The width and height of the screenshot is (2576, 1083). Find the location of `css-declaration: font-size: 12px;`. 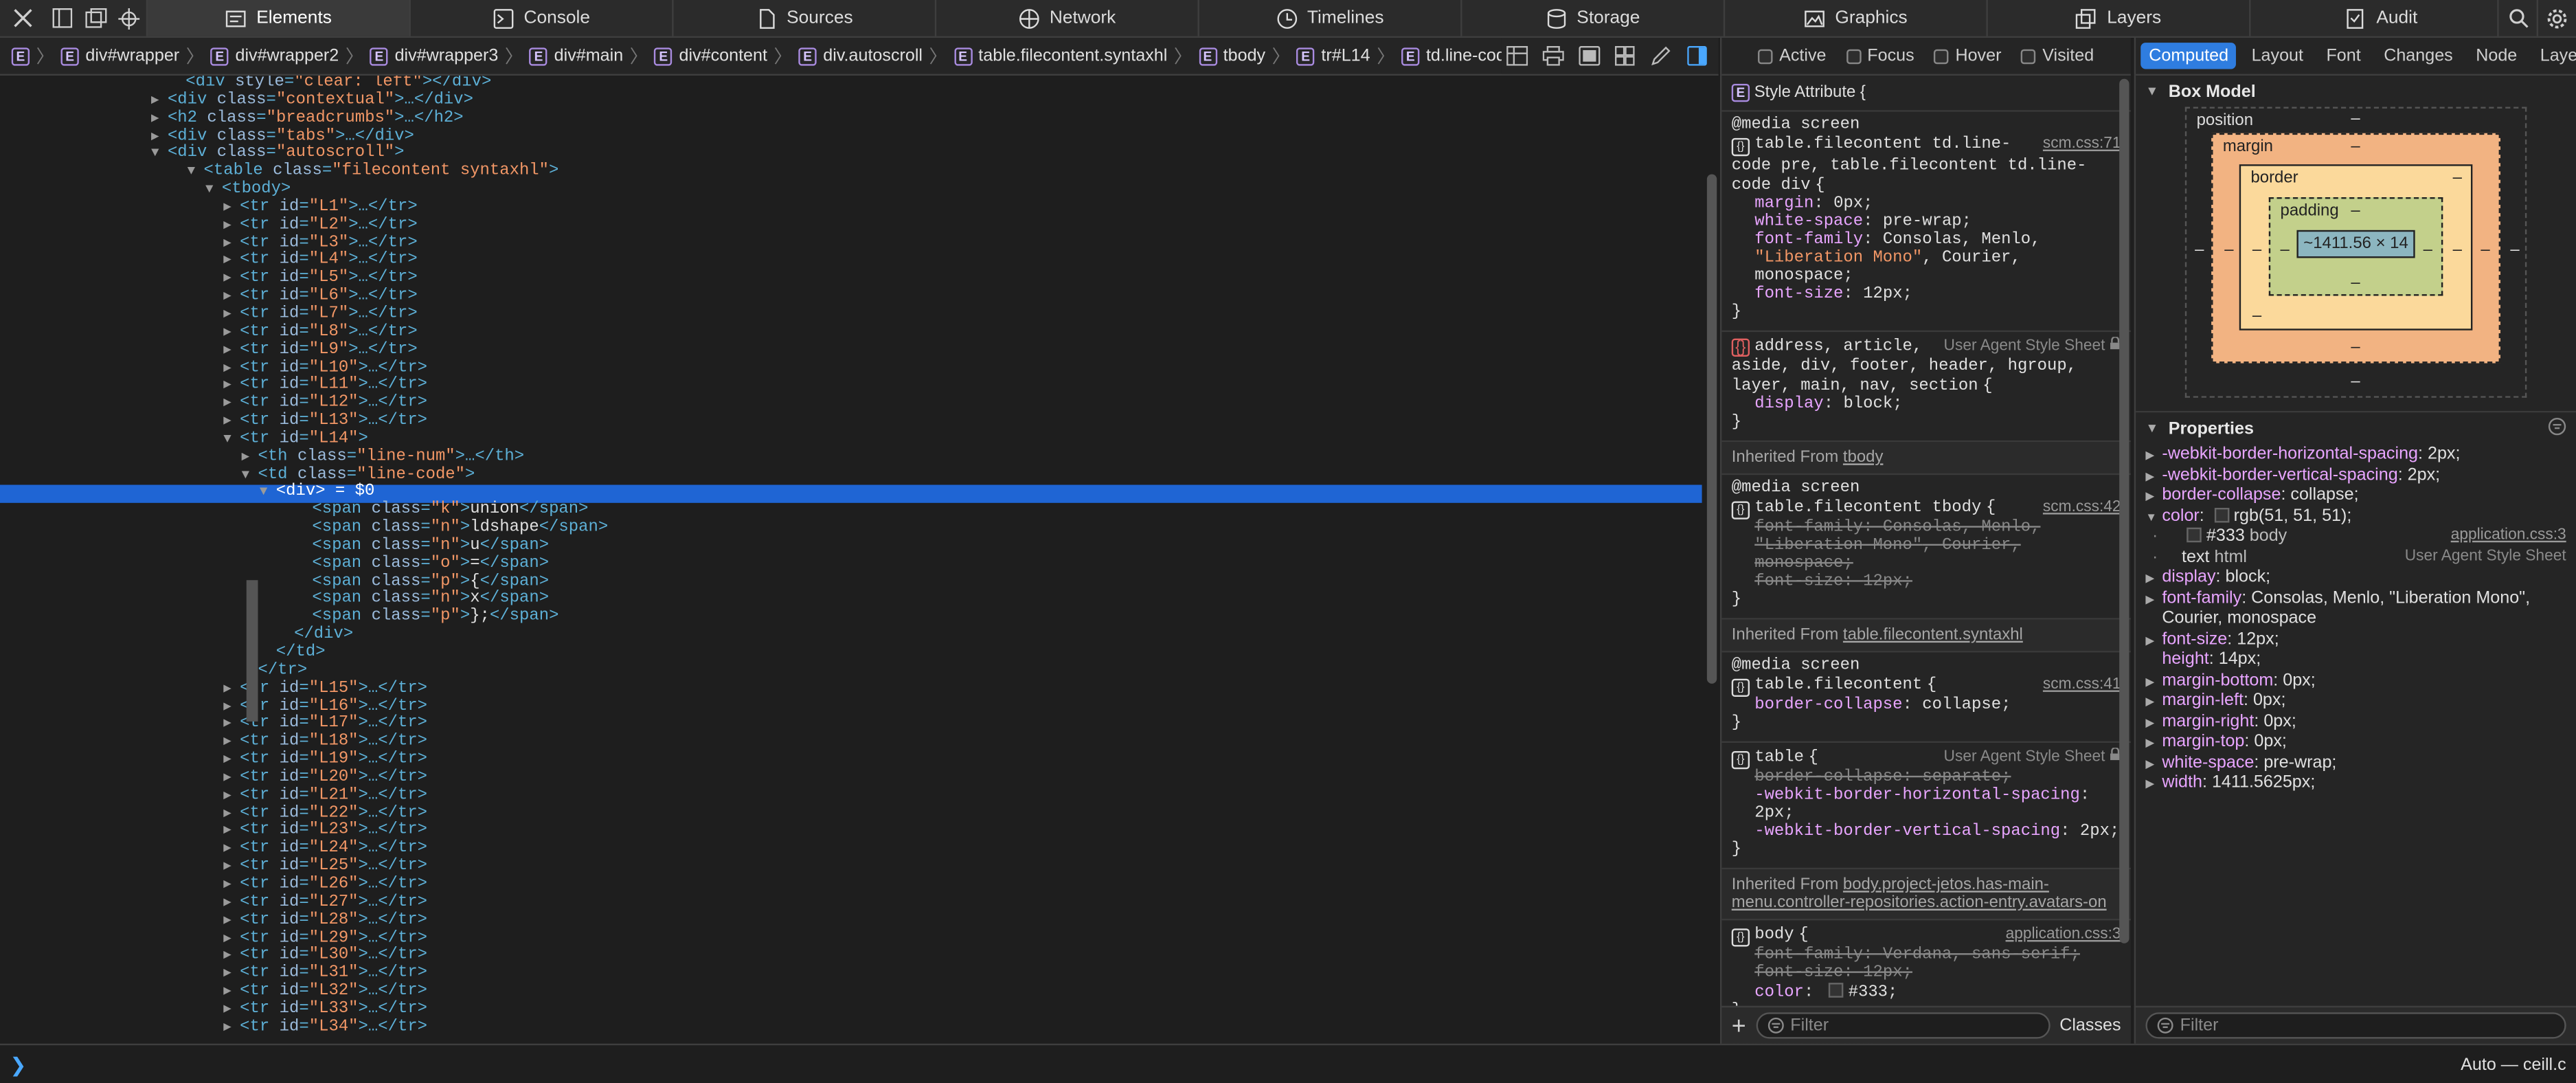

css-declaration: font-size: 12px; is located at coordinates (1926, 295).